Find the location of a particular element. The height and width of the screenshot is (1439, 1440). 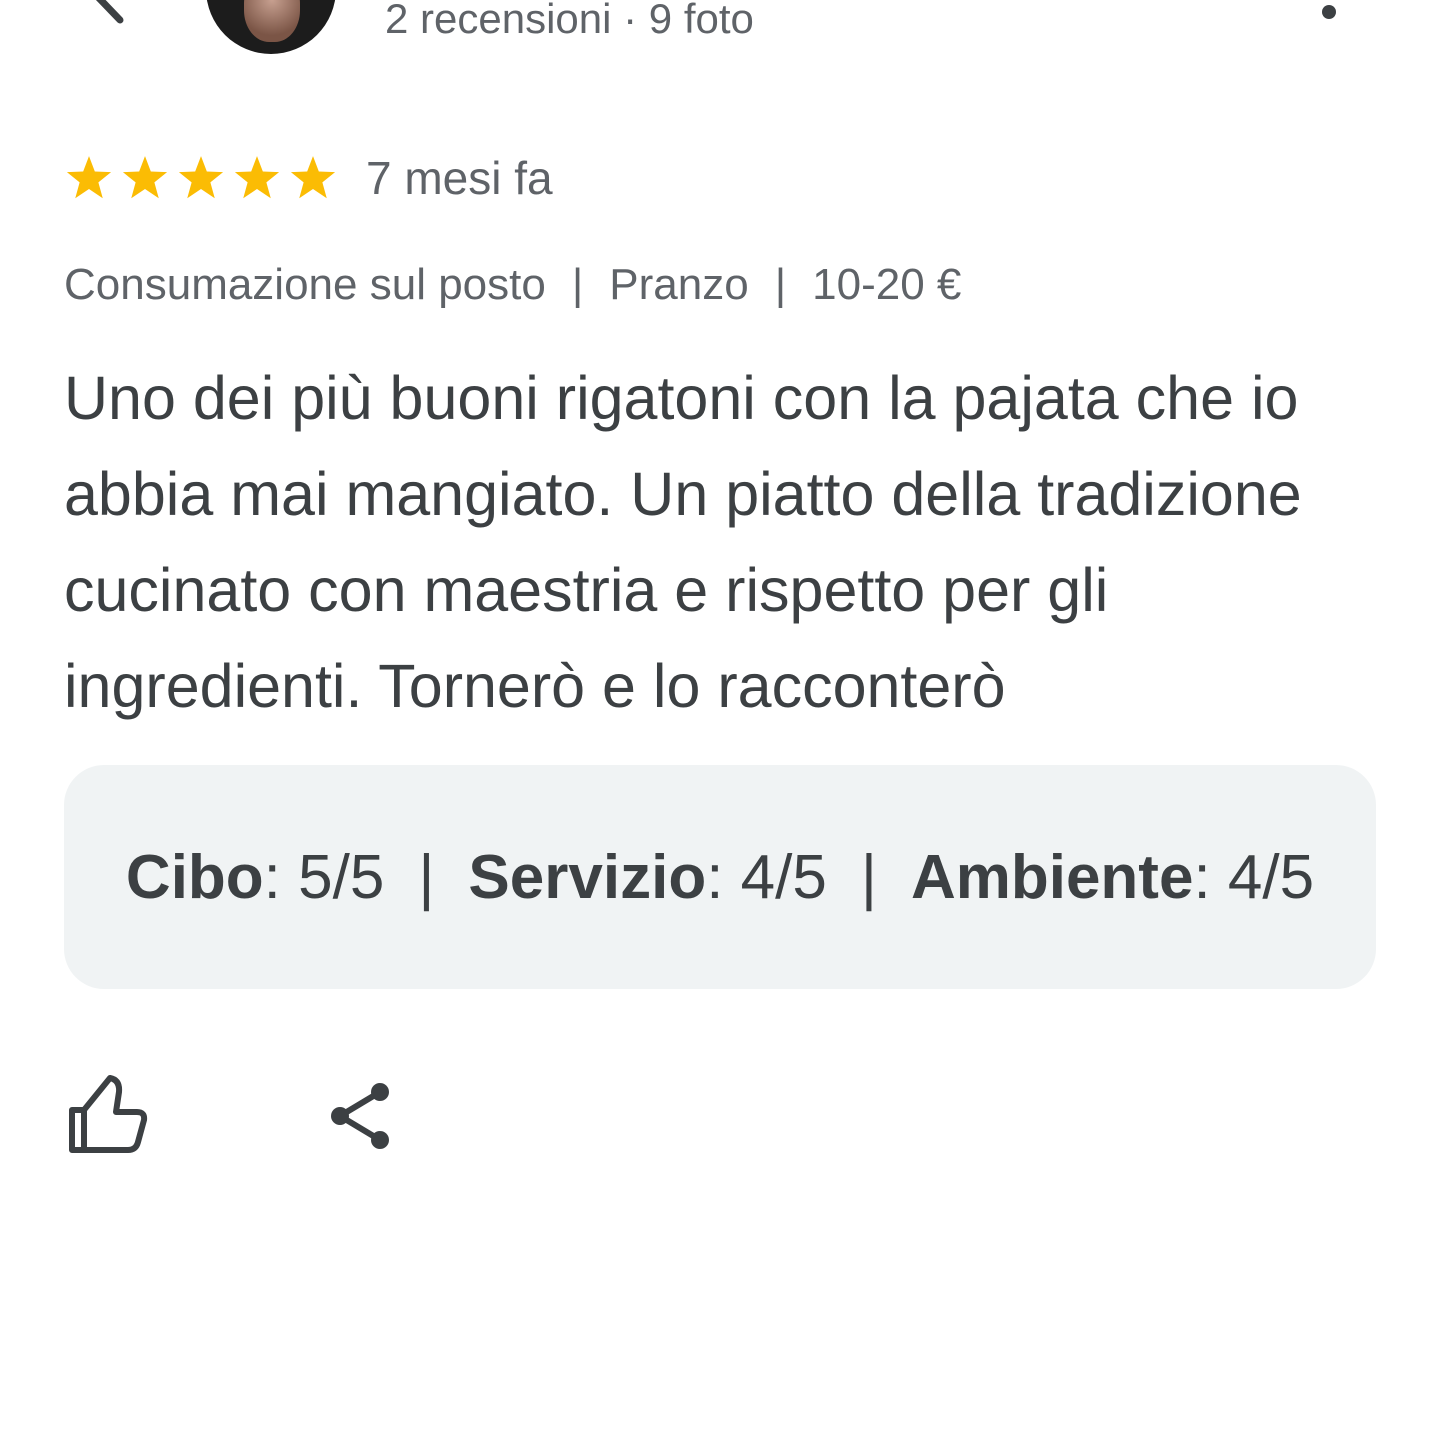

meal-type: Pranzo is located at coordinates (679, 284).